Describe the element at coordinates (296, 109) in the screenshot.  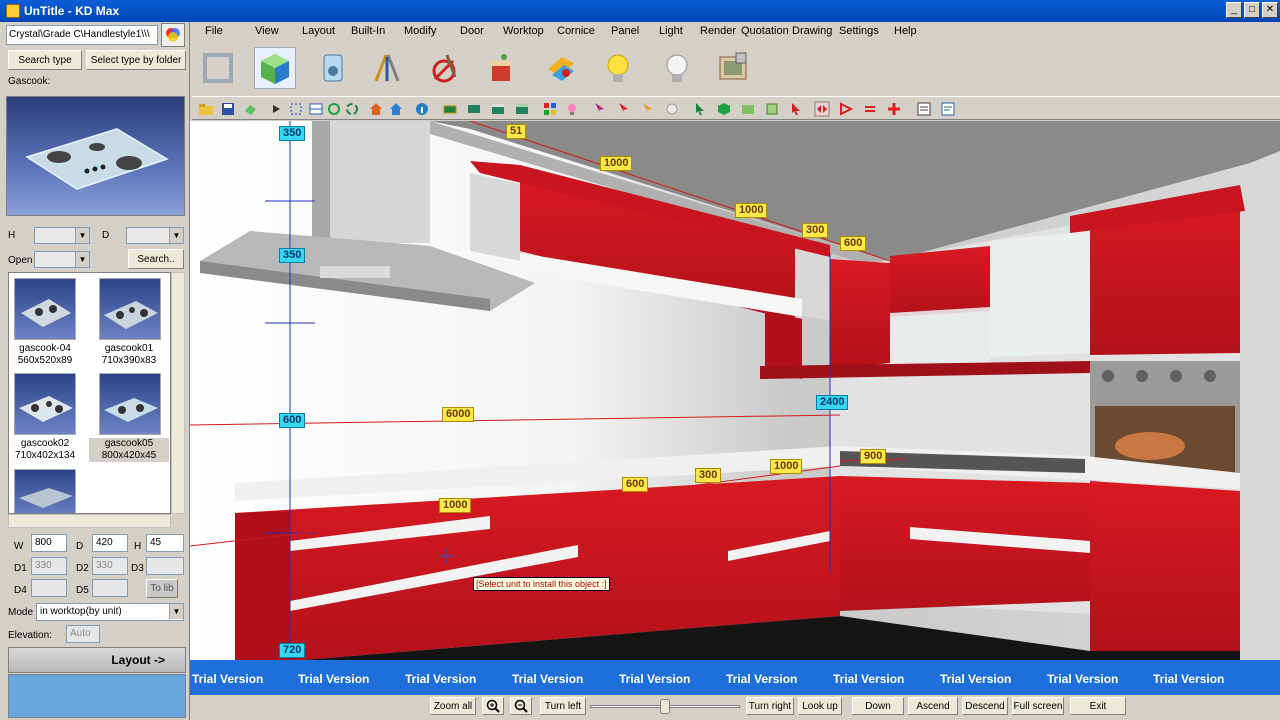
I see `select-icon` at that location.